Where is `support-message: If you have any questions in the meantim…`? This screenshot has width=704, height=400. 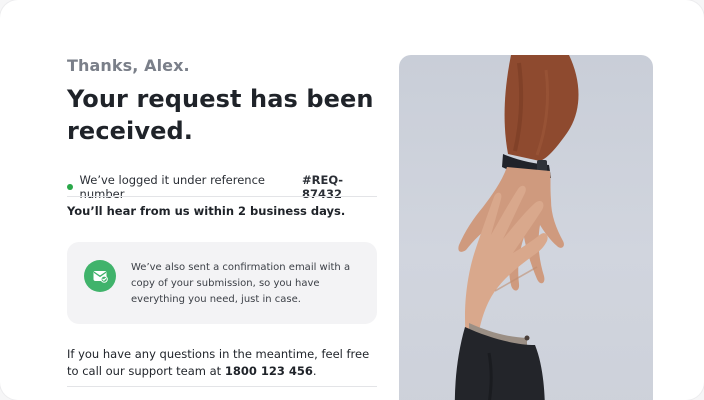
support-message: If you have any questions in the meantim… is located at coordinates (222, 363).